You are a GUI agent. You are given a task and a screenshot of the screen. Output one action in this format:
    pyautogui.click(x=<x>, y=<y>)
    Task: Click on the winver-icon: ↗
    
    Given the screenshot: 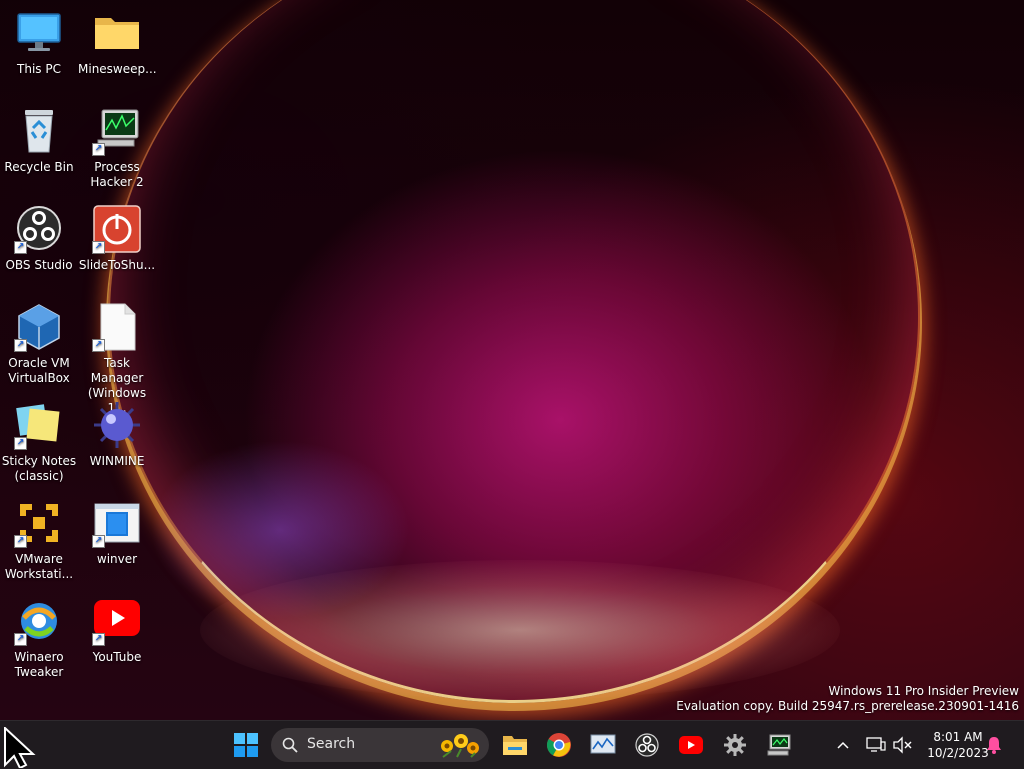 What is the action you would take?
    pyautogui.click(x=117, y=523)
    